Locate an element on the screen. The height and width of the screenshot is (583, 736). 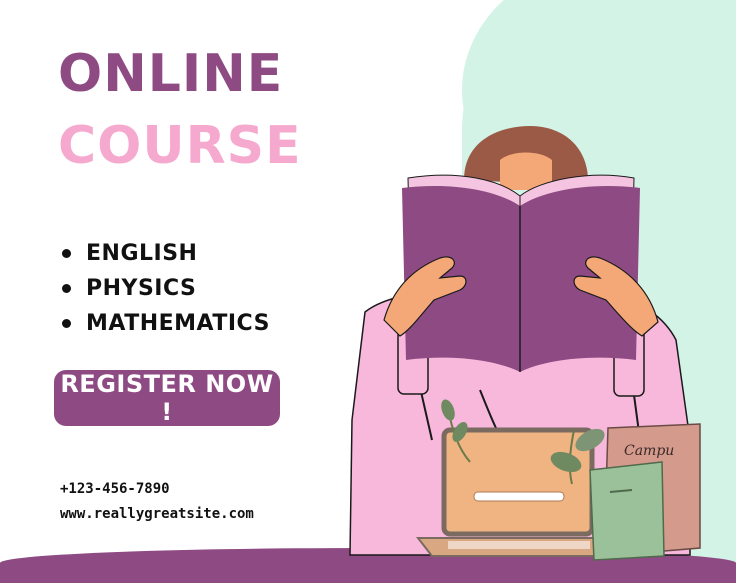
book-label: Campu is located at coordinates (649, 451).